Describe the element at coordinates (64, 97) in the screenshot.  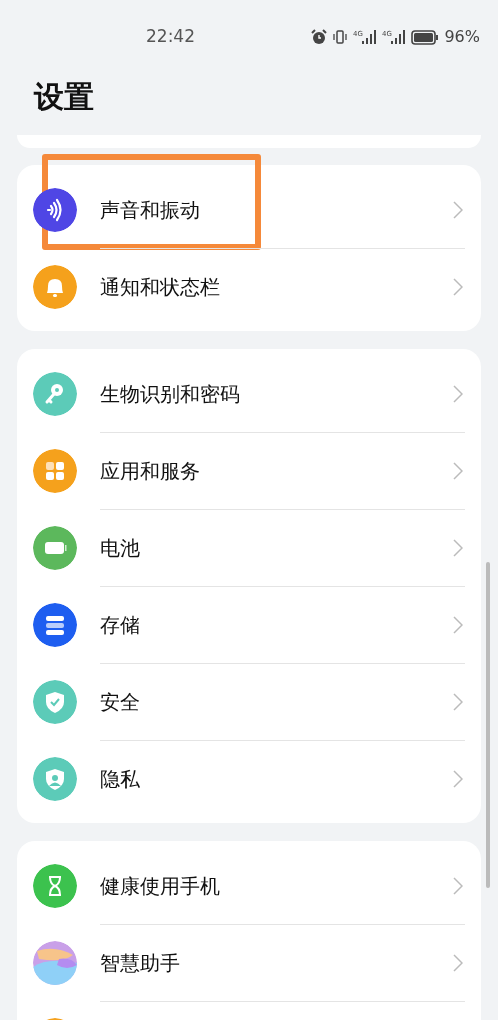
I see `page-title: 设置` at that location.